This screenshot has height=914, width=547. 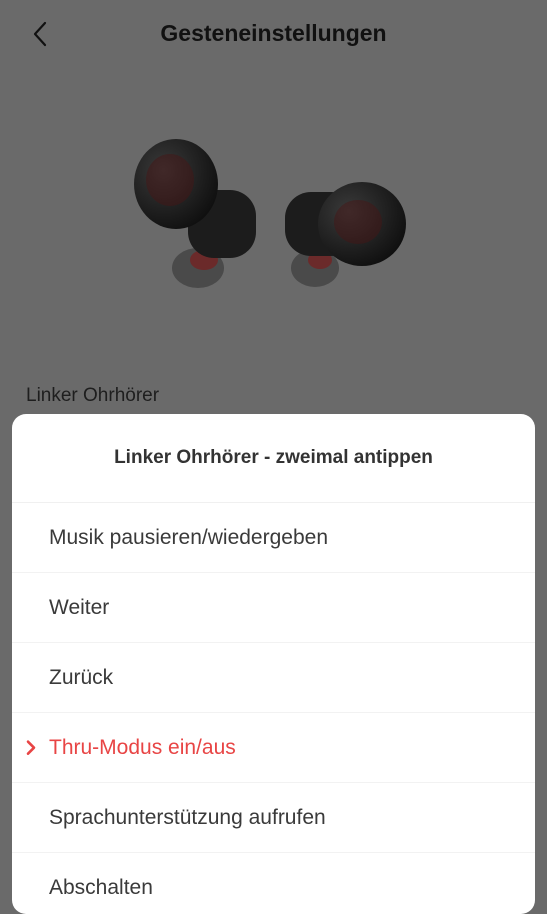 I want to click on selected-chevron-icon, so click(x=31, y=747).